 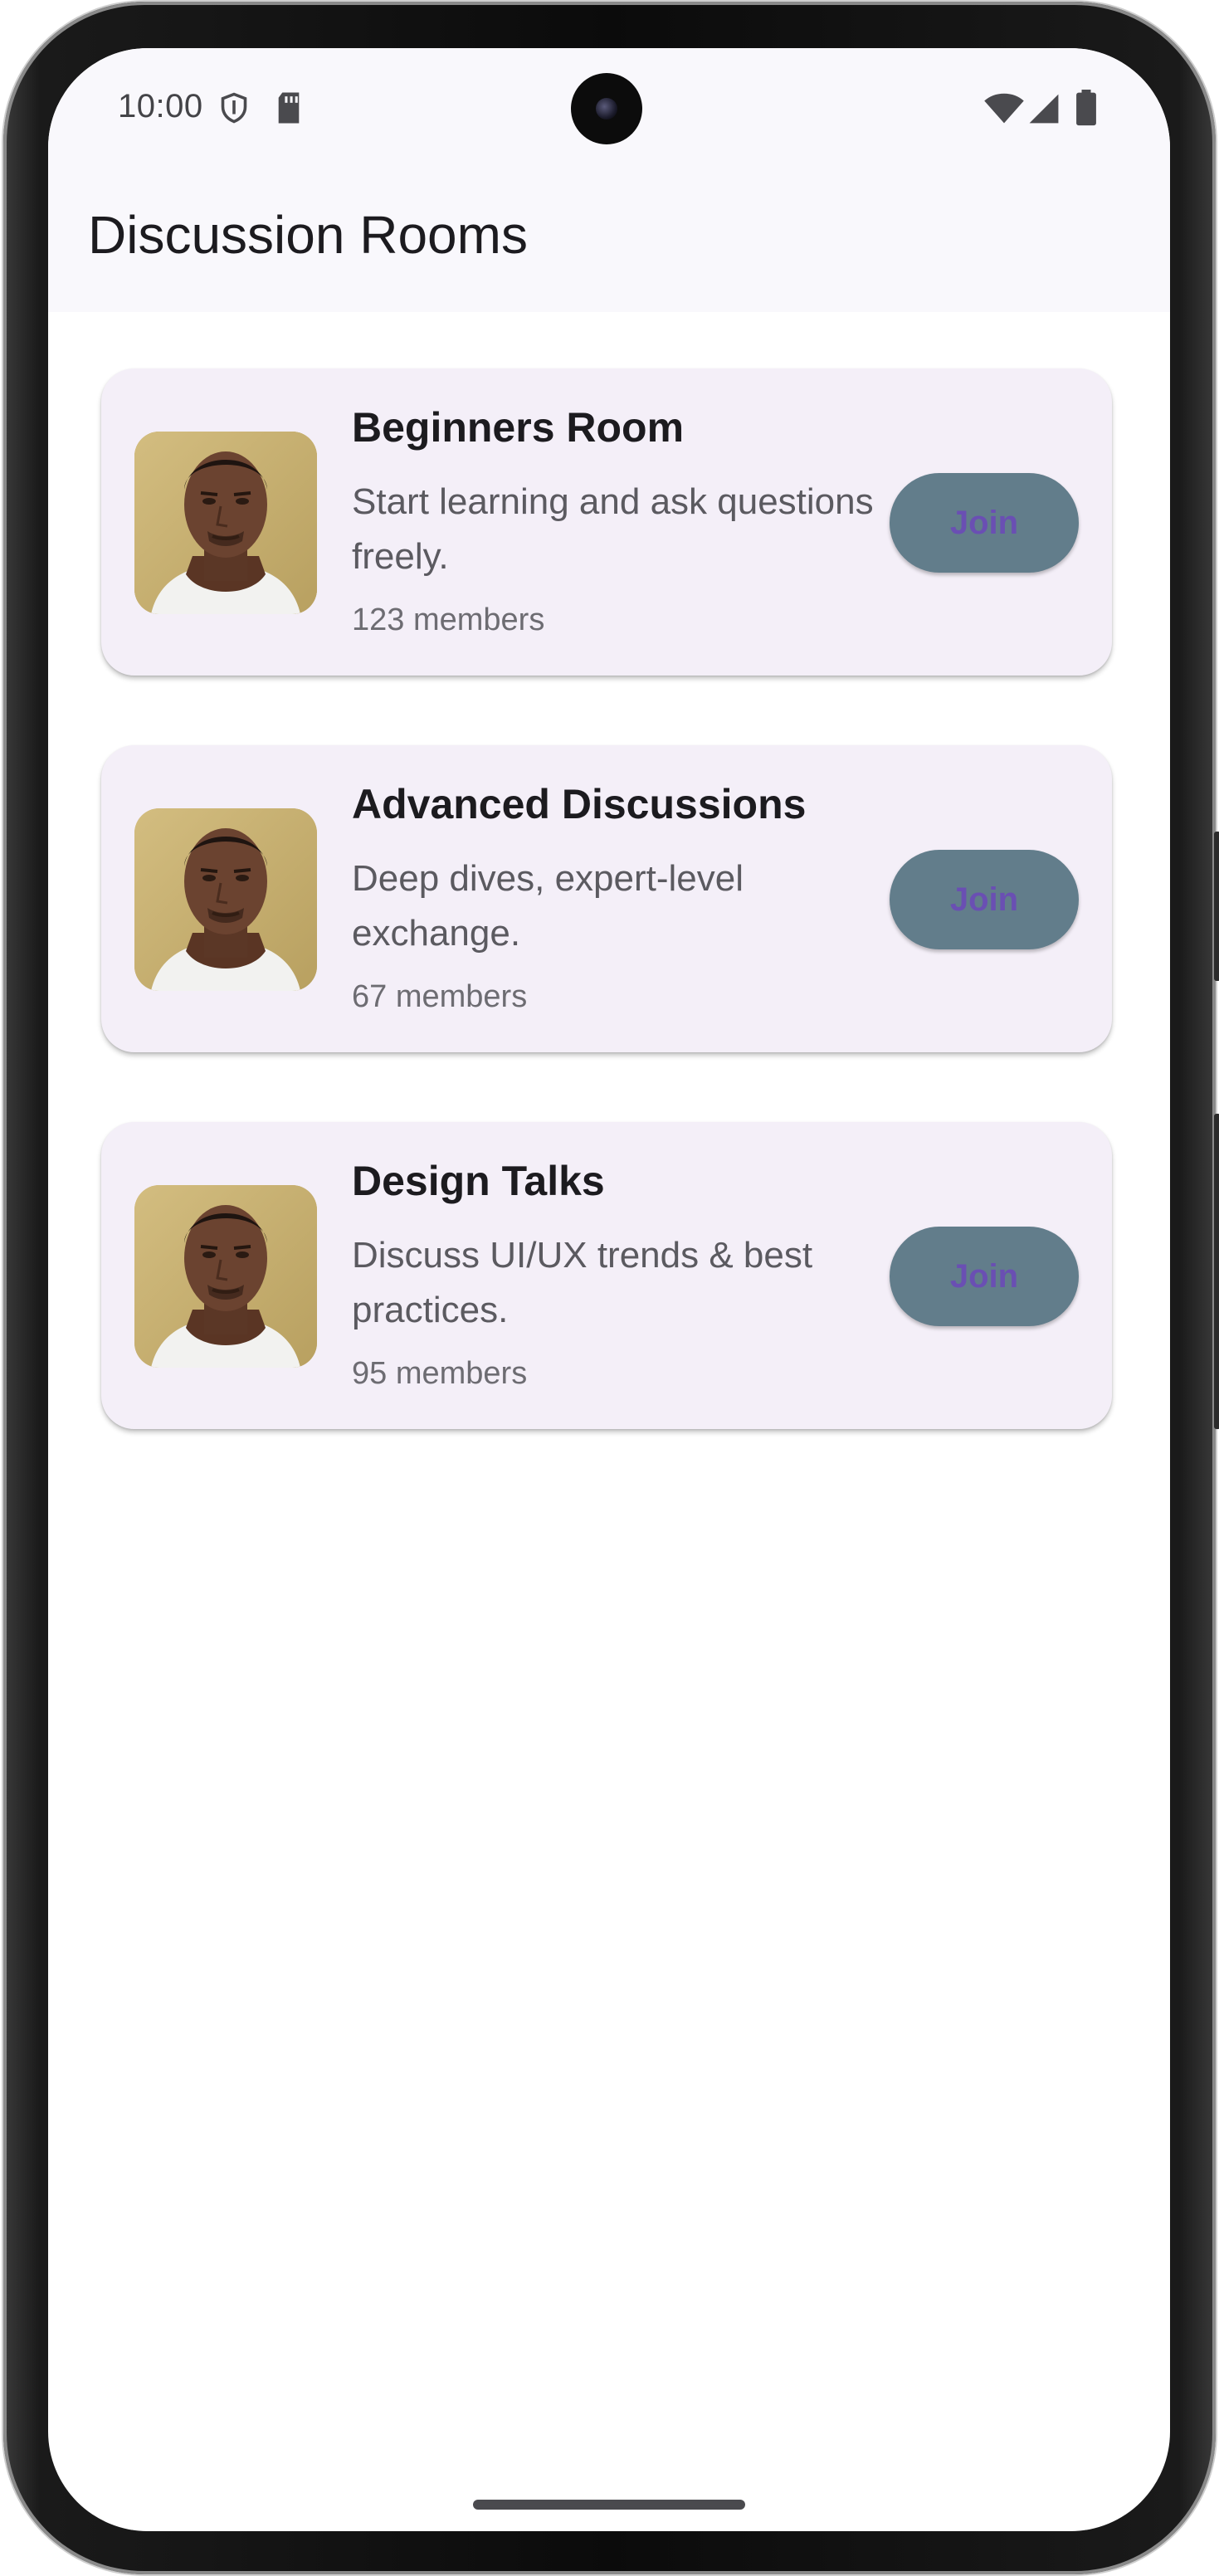 What do you see at coordinates (440, 1374) in the screenshot?
I see `room-member-count: 95 members` at bounding box center [440, 1374].